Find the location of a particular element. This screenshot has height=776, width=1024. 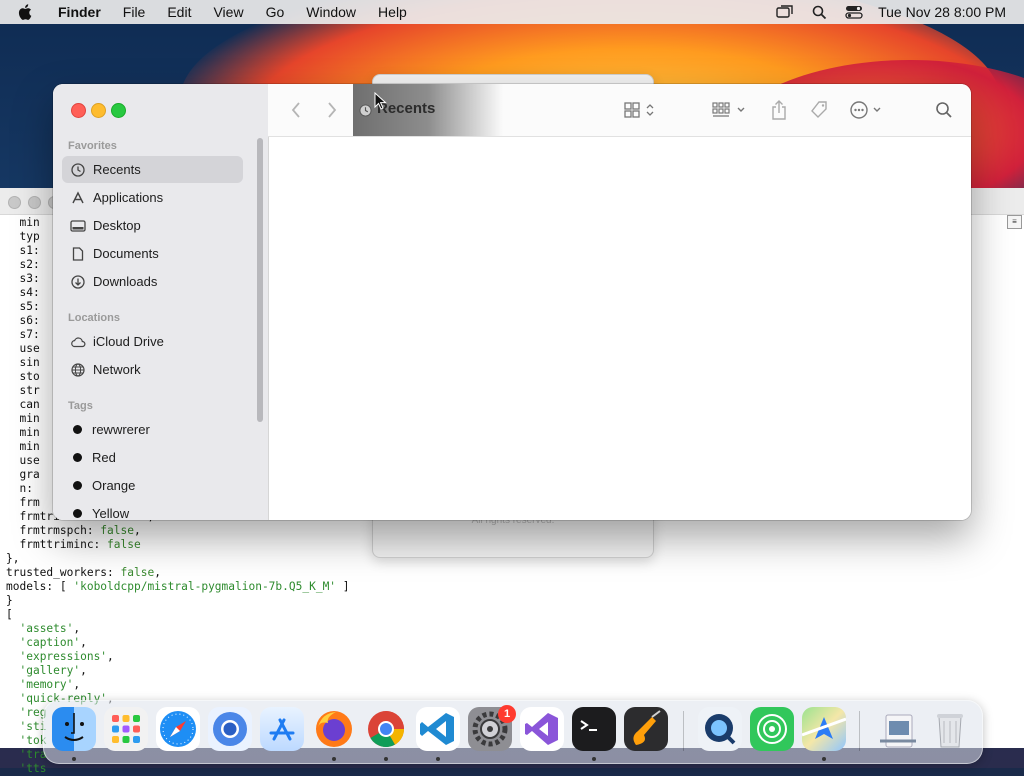

menu-edit: Edit is located at coordinates (179, 12).